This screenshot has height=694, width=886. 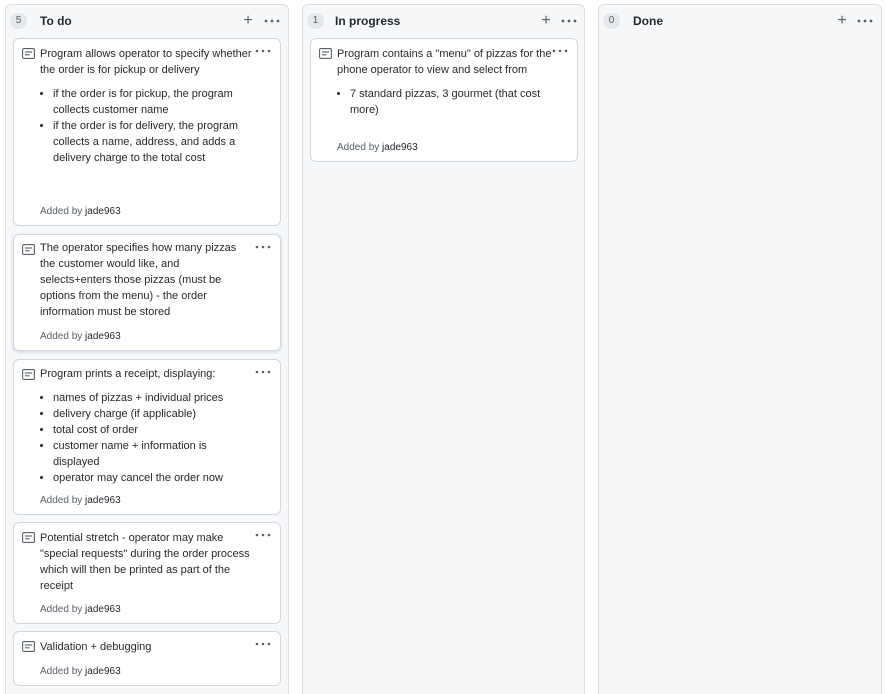 What do you see at coordinates (153, 414) in the screenshot?
I see `list-item: delivery charge (if applicable)` at bounding box center [153, 414].